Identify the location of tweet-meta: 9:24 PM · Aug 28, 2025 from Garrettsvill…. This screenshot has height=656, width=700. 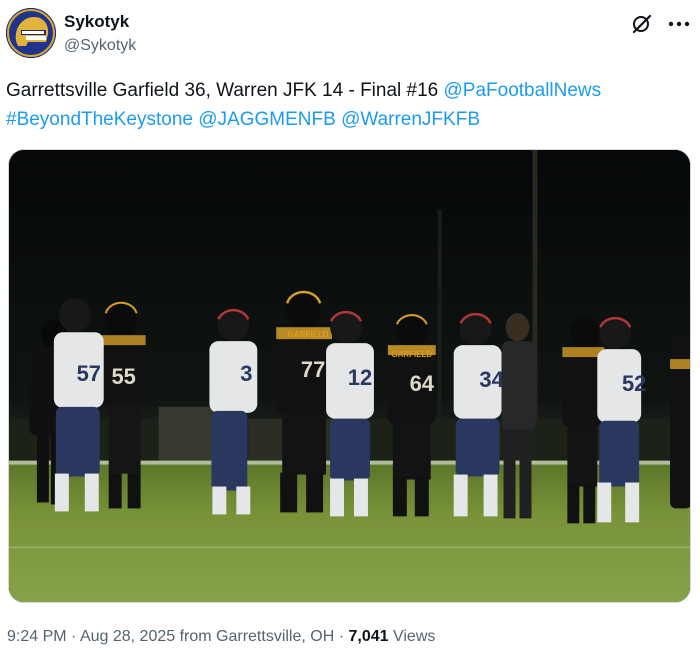
(221, 637).